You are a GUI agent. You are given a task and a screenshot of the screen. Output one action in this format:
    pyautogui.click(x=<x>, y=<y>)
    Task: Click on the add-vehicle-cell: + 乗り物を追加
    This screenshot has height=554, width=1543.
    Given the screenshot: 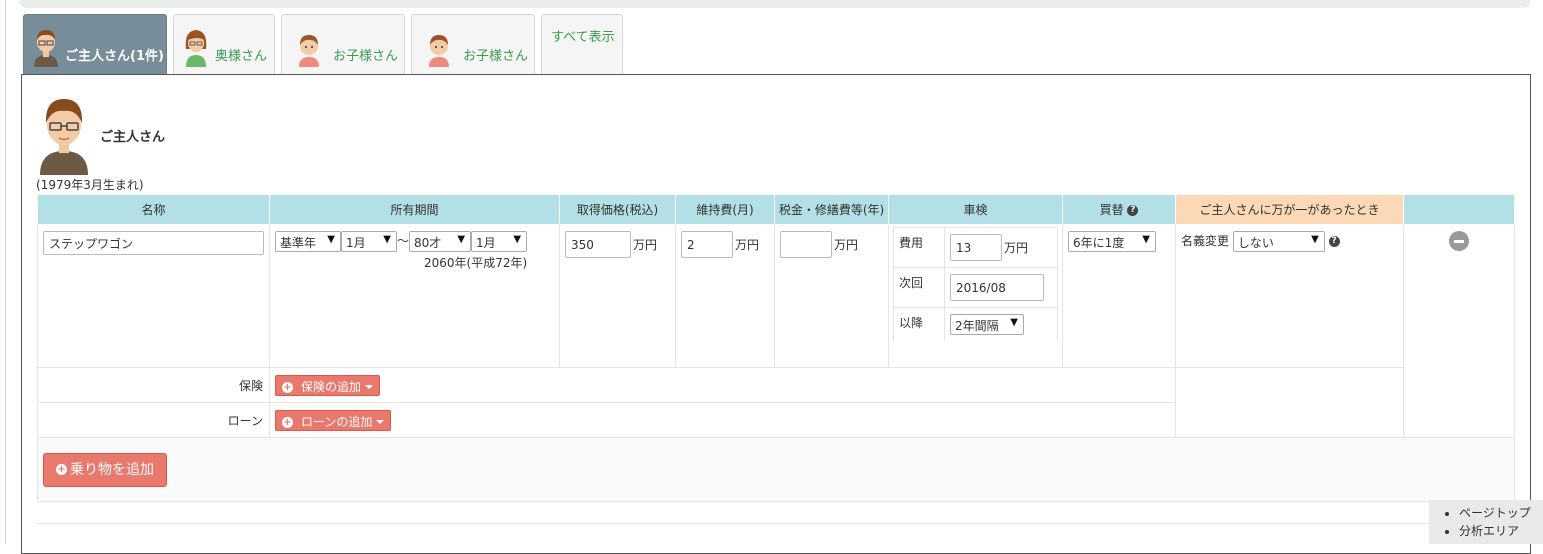 What is the action you would take?
    pyautogui.click(x=776, y=469)
    